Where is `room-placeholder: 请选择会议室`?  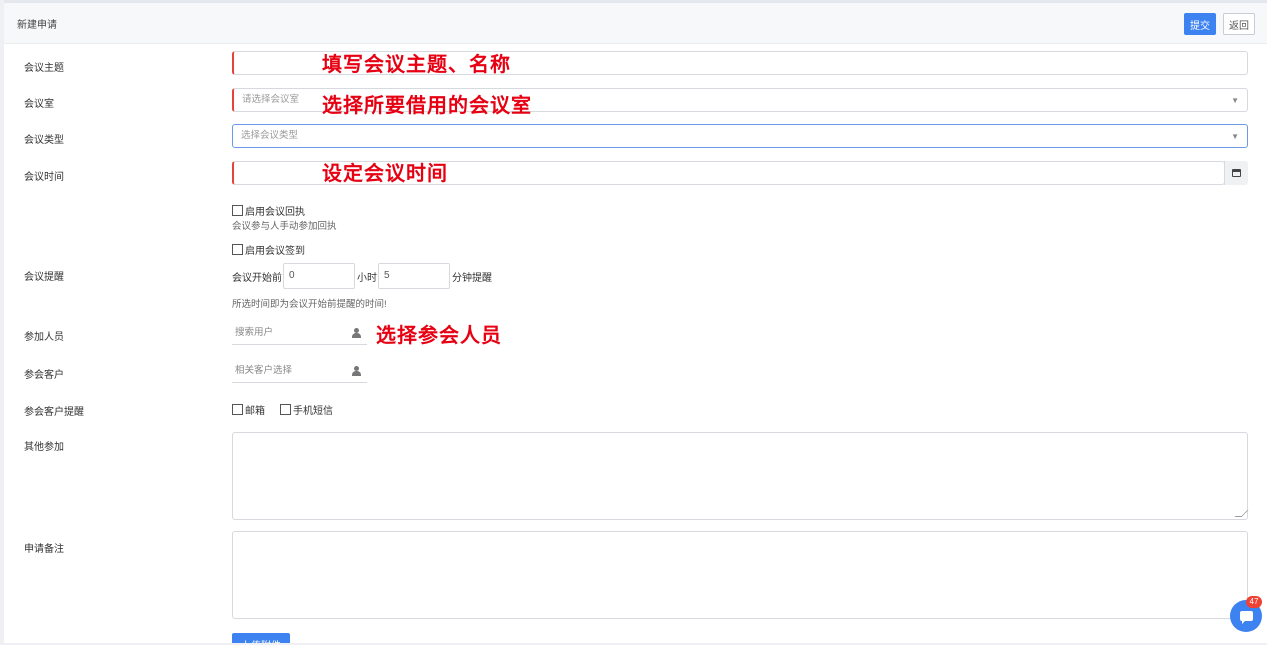
room-placeholder: 请选择会议室 is located at coordinates (271, 99).